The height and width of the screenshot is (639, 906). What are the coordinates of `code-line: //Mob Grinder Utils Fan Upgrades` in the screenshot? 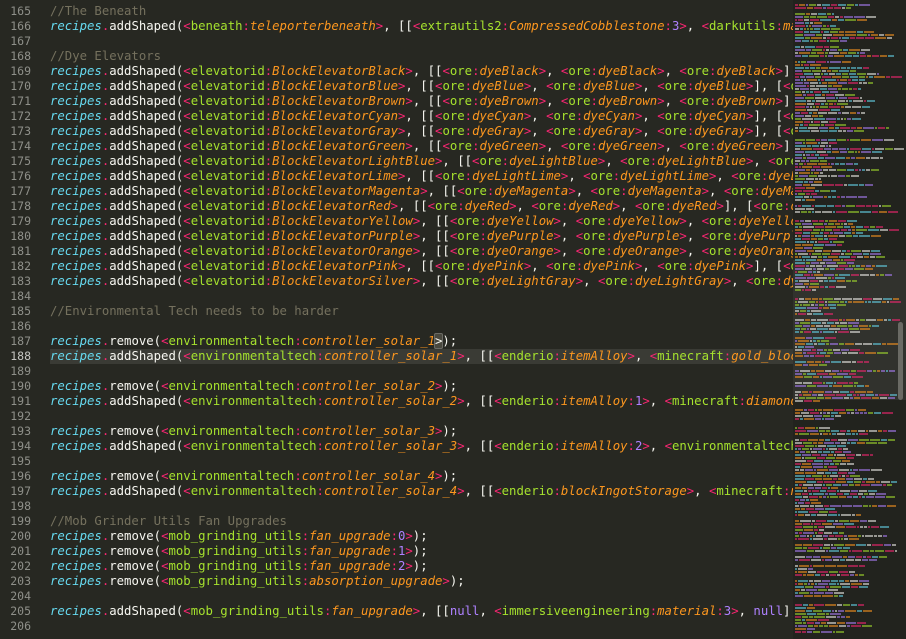 It's located at (422, 521).